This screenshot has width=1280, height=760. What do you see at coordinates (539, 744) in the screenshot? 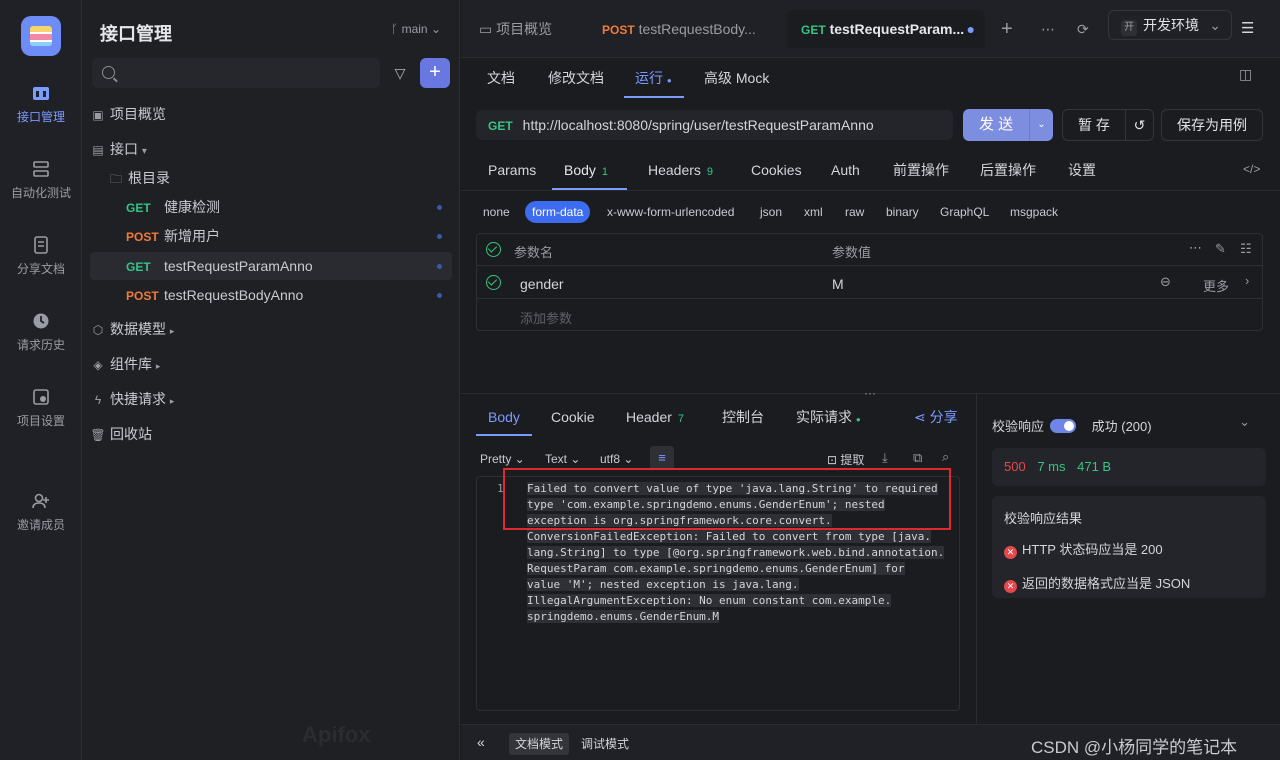
I see `doc-mode-button: 文档模式` at bounding box center [539, 744].